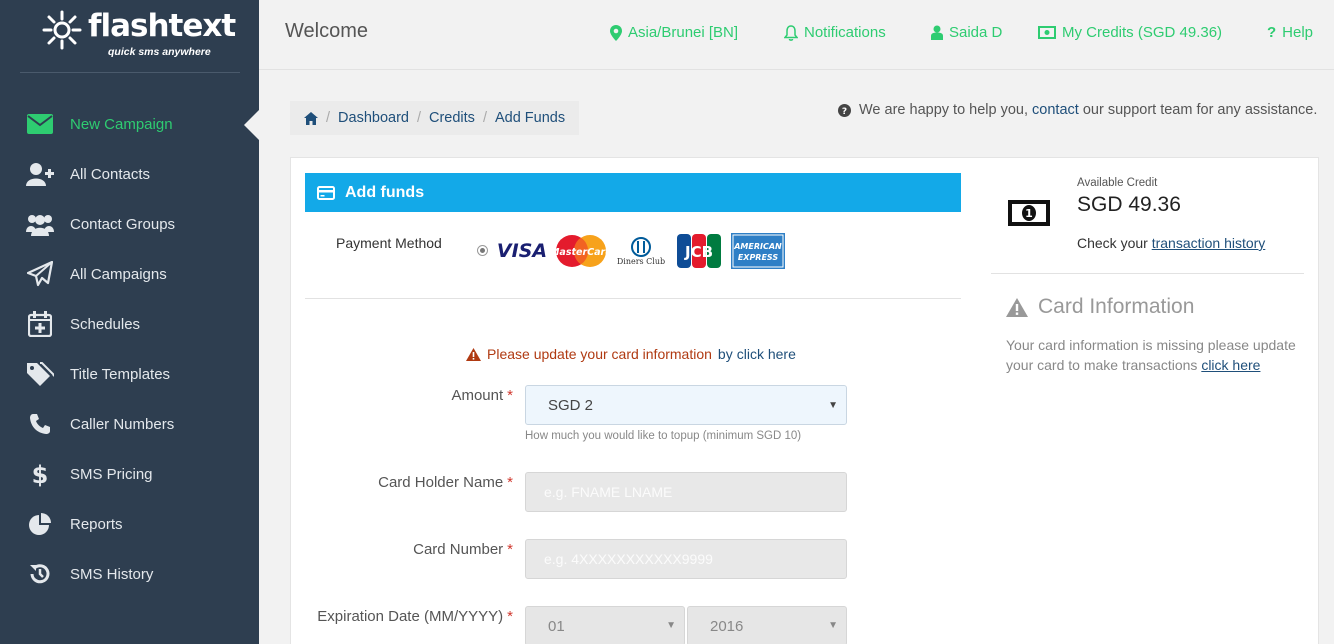 This screenshot has height=644, width=1334. Describe the element at coordinates (608, 492) in the screenshot. I see `card-holder-placeholder: e.g. FNAME LNAME` at that location.